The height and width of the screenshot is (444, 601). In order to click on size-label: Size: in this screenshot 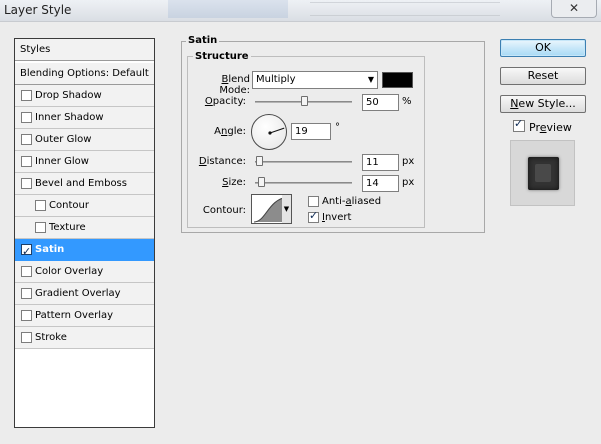, I will do `click(234, 182)`.